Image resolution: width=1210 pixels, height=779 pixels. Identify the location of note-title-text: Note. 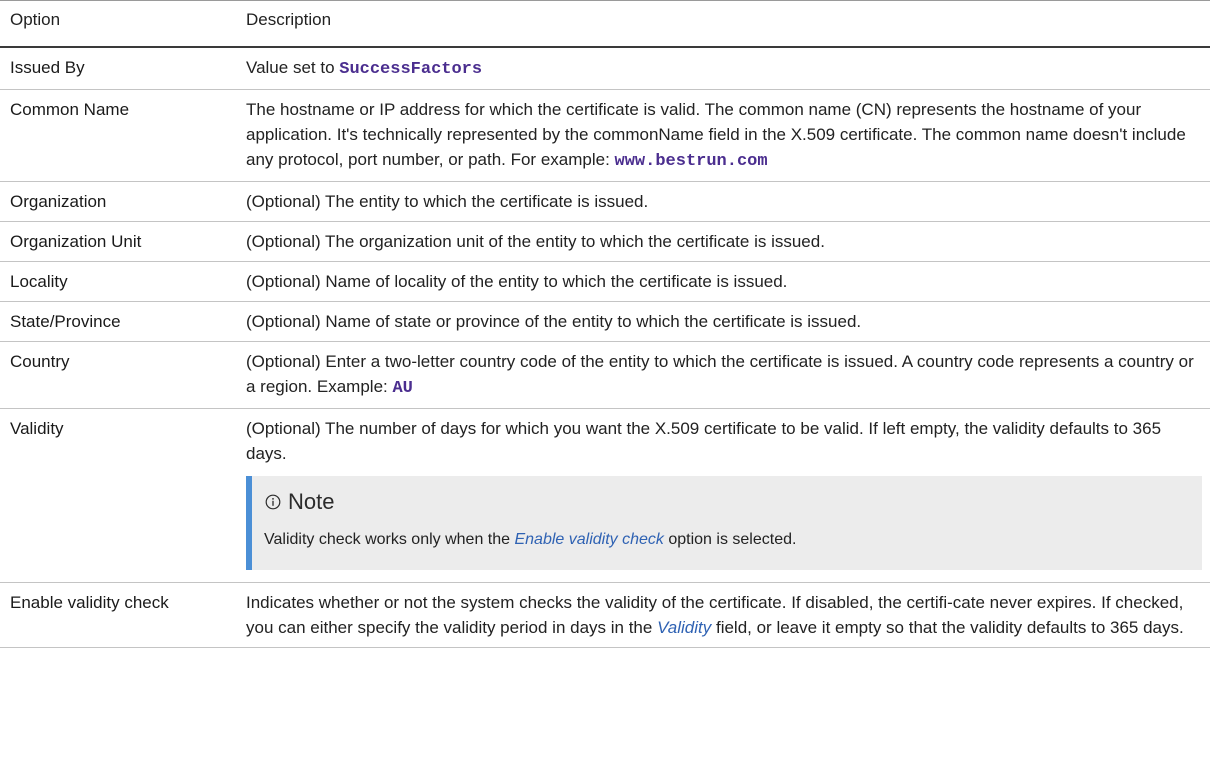
(311, 501).